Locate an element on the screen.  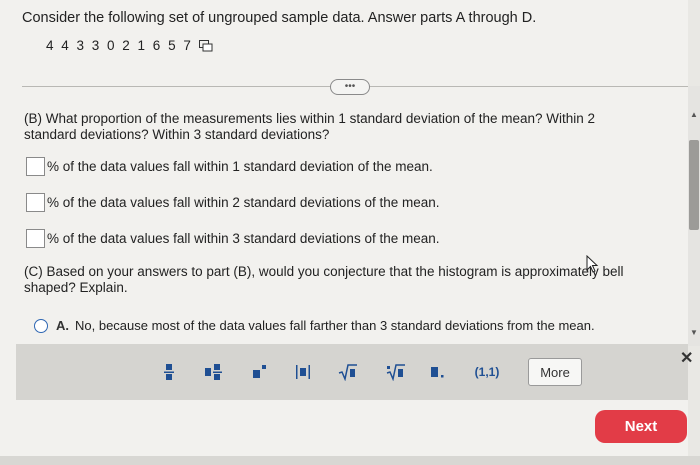
math-toolbar: (1,1) More is located at coordinates (352, 372).